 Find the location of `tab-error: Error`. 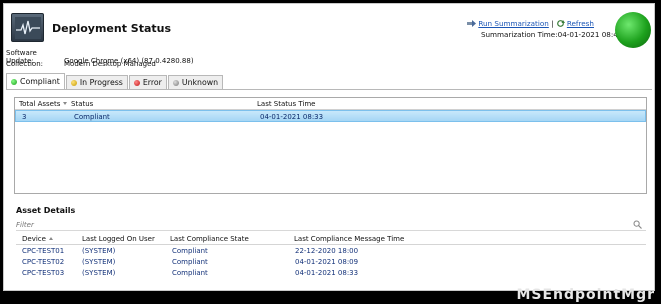

tab-error: Error is located at coordinates (147, 82).